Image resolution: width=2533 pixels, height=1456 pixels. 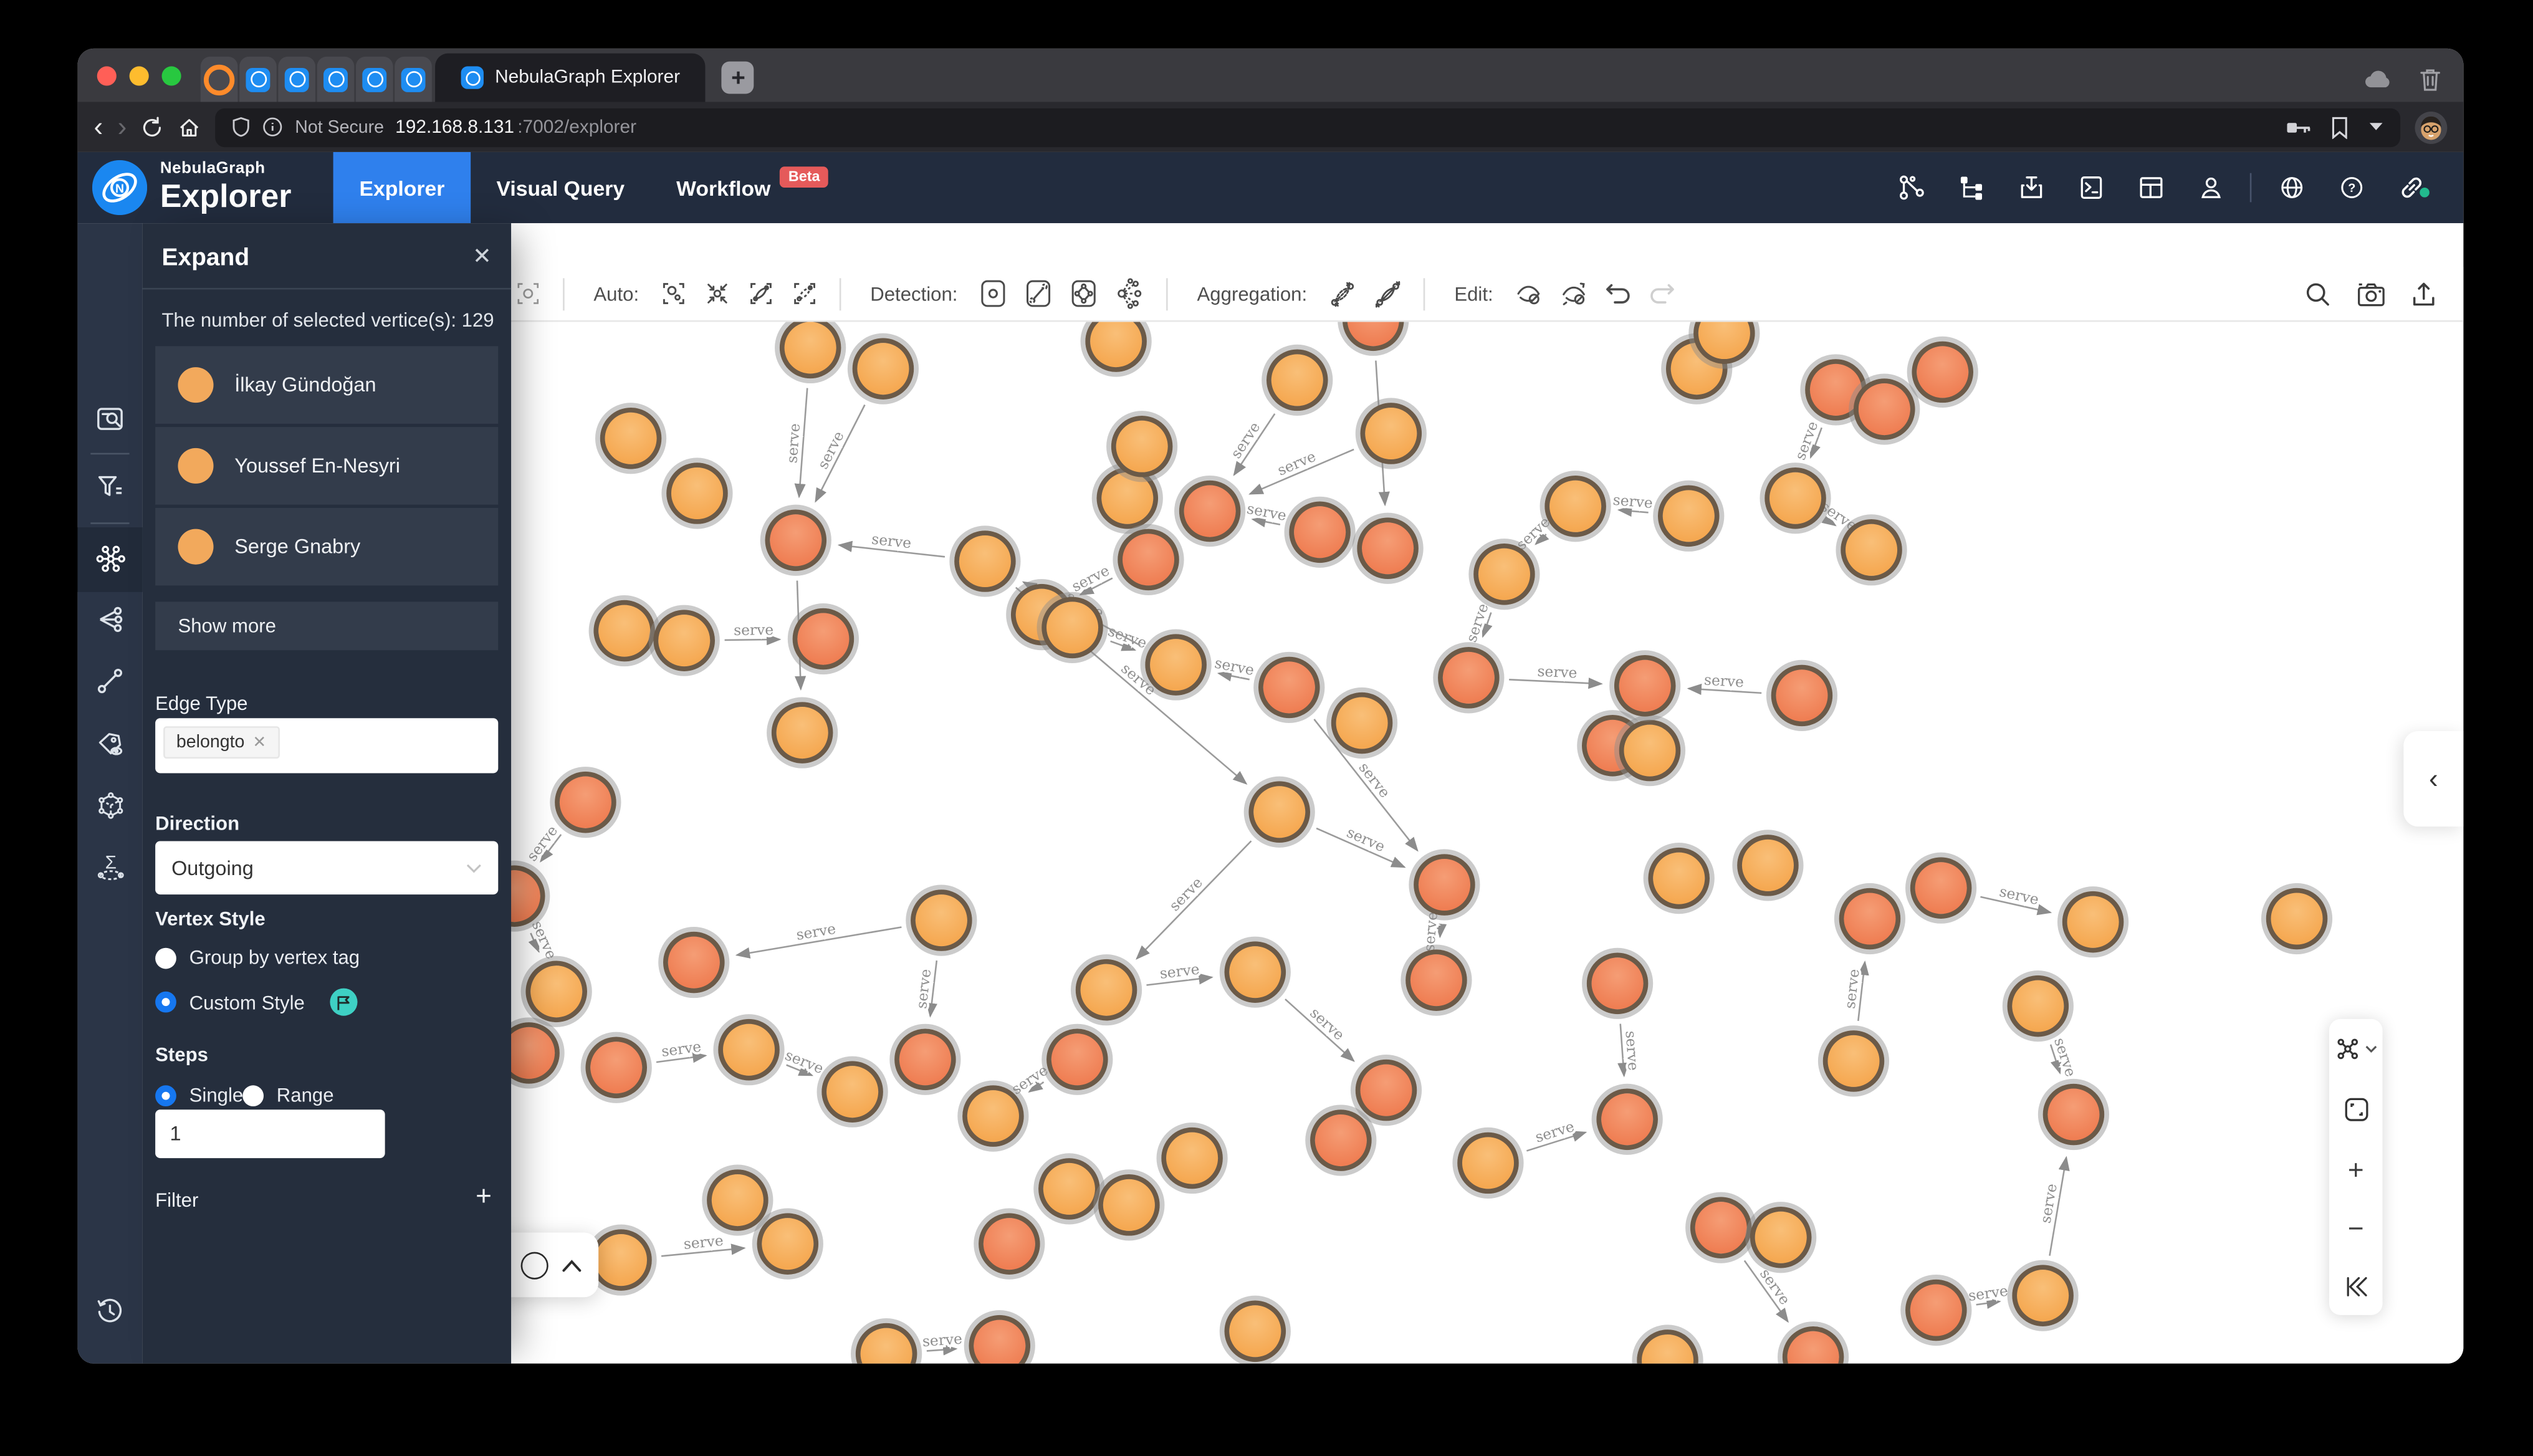 I want to click on table-layout-icon, so click(x=2150, y=188).